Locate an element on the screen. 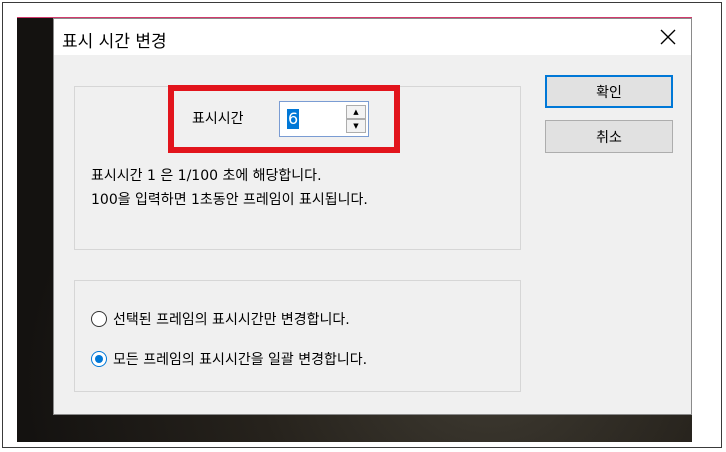  info-text-line-1: 표시시간 1 은 1/100 초에 해당합니다. is located at coordinates (206, 176).